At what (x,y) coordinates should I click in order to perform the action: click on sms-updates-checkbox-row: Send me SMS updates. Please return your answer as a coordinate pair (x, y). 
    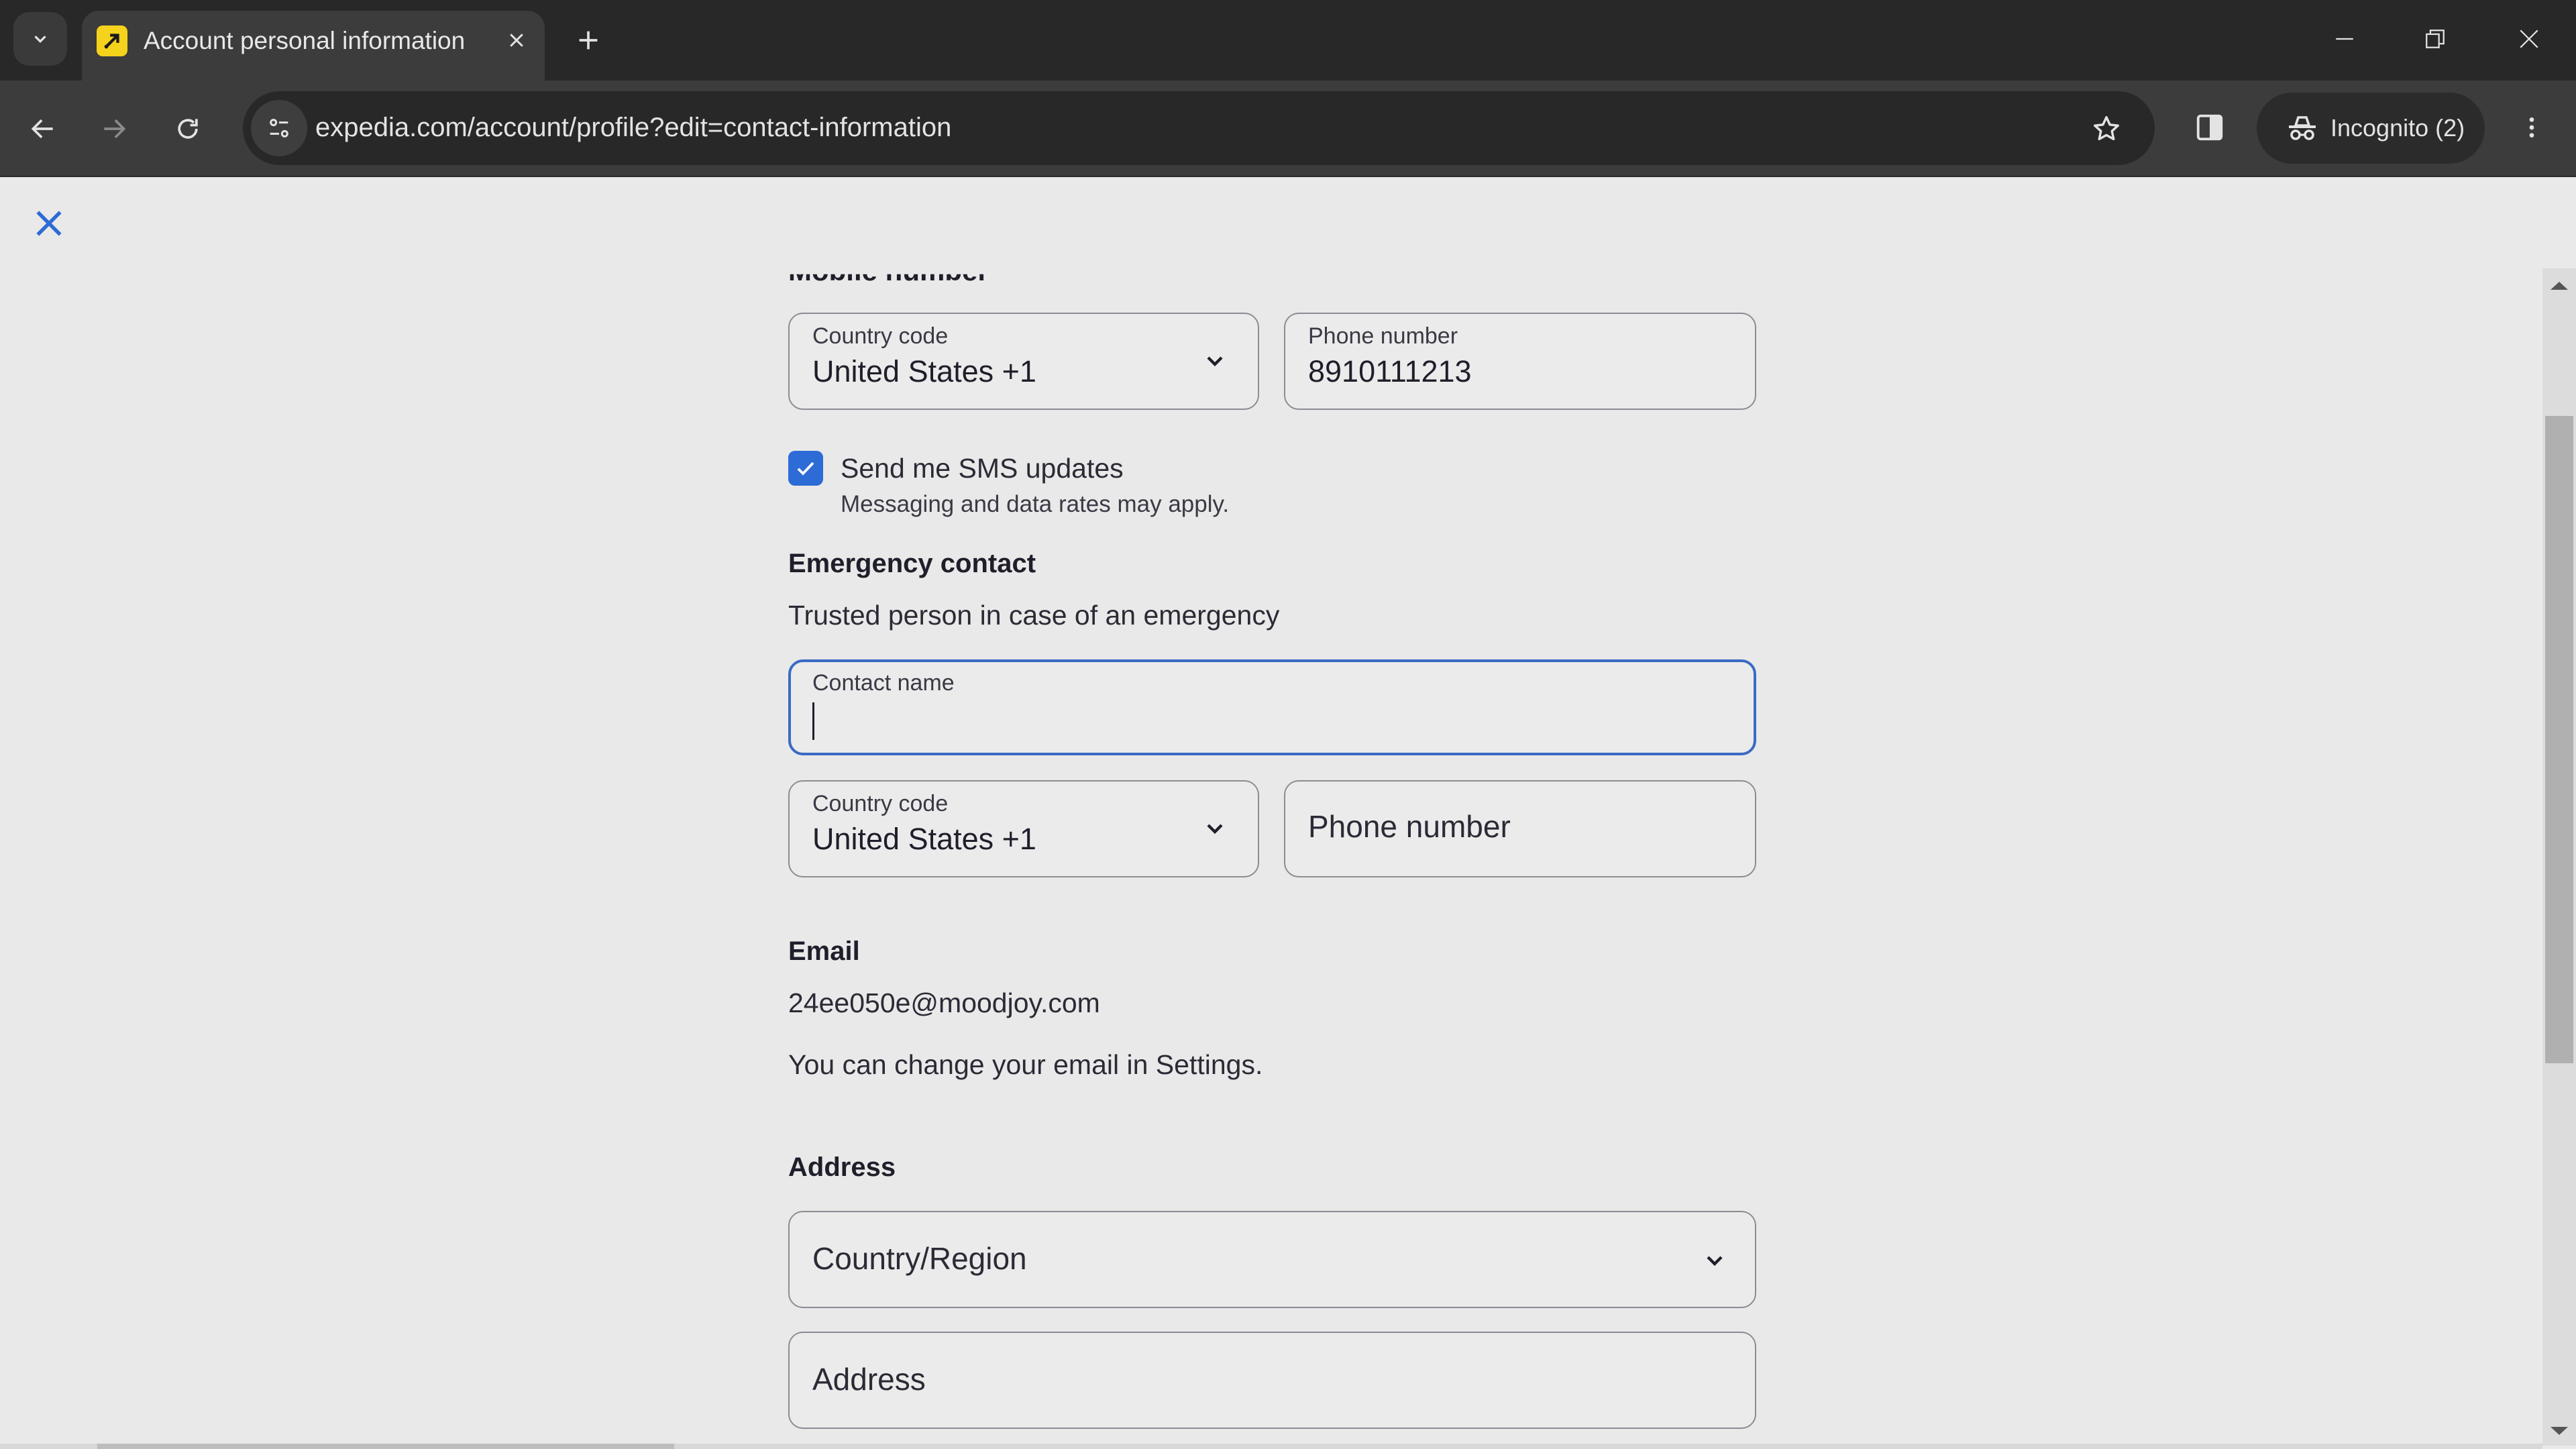
    Looking at the image, I should click on (956, 468).